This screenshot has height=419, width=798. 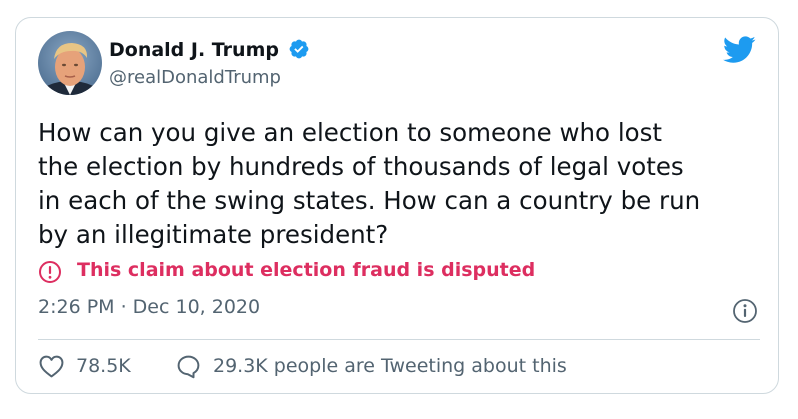 What do you see at coordinates (103, 366) in the screenshot?
I see `like-count: 78.5K` at bounding box center [103, 366].